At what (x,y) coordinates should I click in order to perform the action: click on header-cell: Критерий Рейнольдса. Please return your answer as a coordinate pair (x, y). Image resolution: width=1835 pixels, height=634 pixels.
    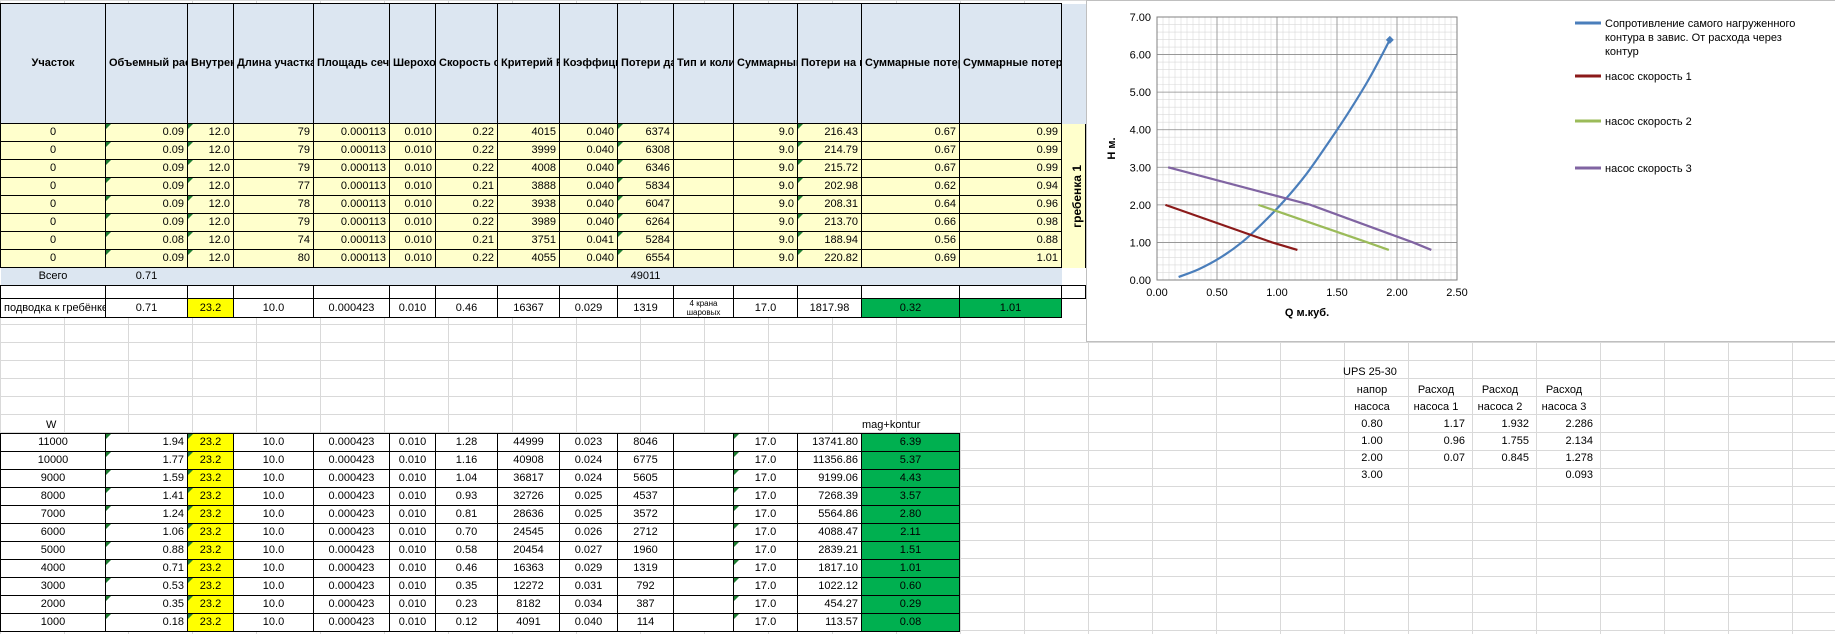
    Looking at the image, I should click on (528, 63).